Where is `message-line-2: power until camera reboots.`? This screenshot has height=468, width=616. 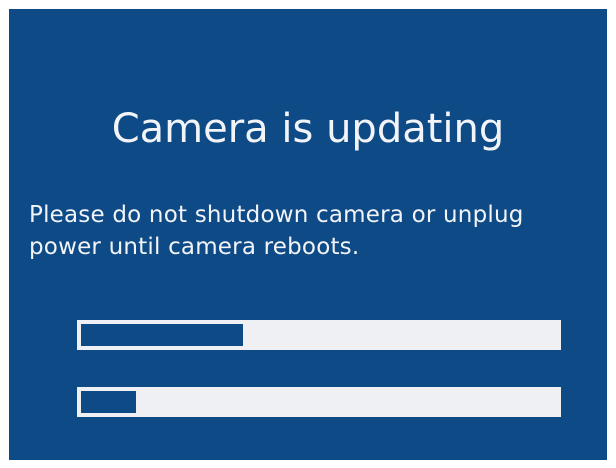 message-line-2: power until camera reboots. is located at coordinates (194, 247).